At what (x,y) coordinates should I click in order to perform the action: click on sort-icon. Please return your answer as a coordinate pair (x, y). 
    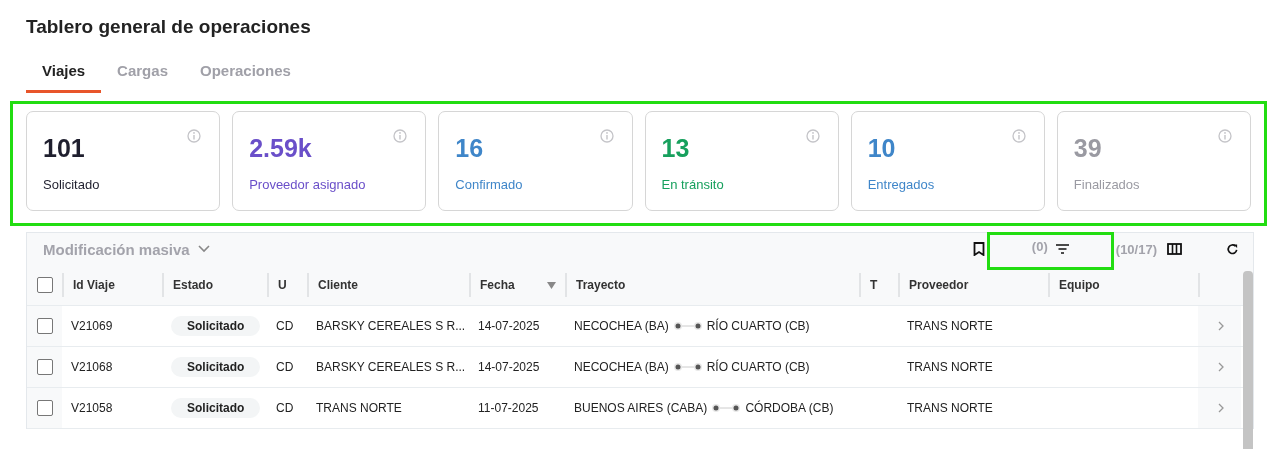
    Looking at the image, I should click on (551, 285).